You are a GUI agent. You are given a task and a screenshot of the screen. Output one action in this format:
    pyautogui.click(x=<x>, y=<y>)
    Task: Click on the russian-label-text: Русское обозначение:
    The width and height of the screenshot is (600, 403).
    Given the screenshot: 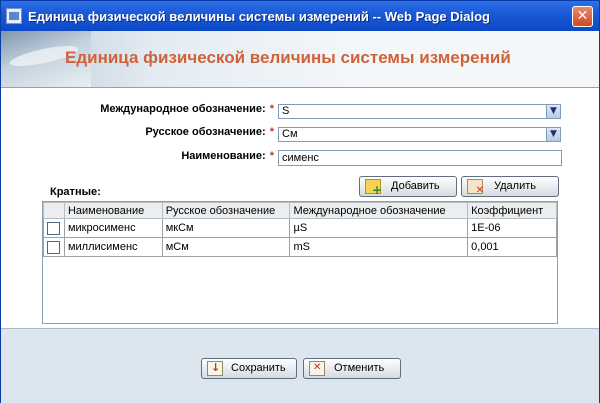 What is the action you would take?
    pyautogui.click(x=205, y=132)
    